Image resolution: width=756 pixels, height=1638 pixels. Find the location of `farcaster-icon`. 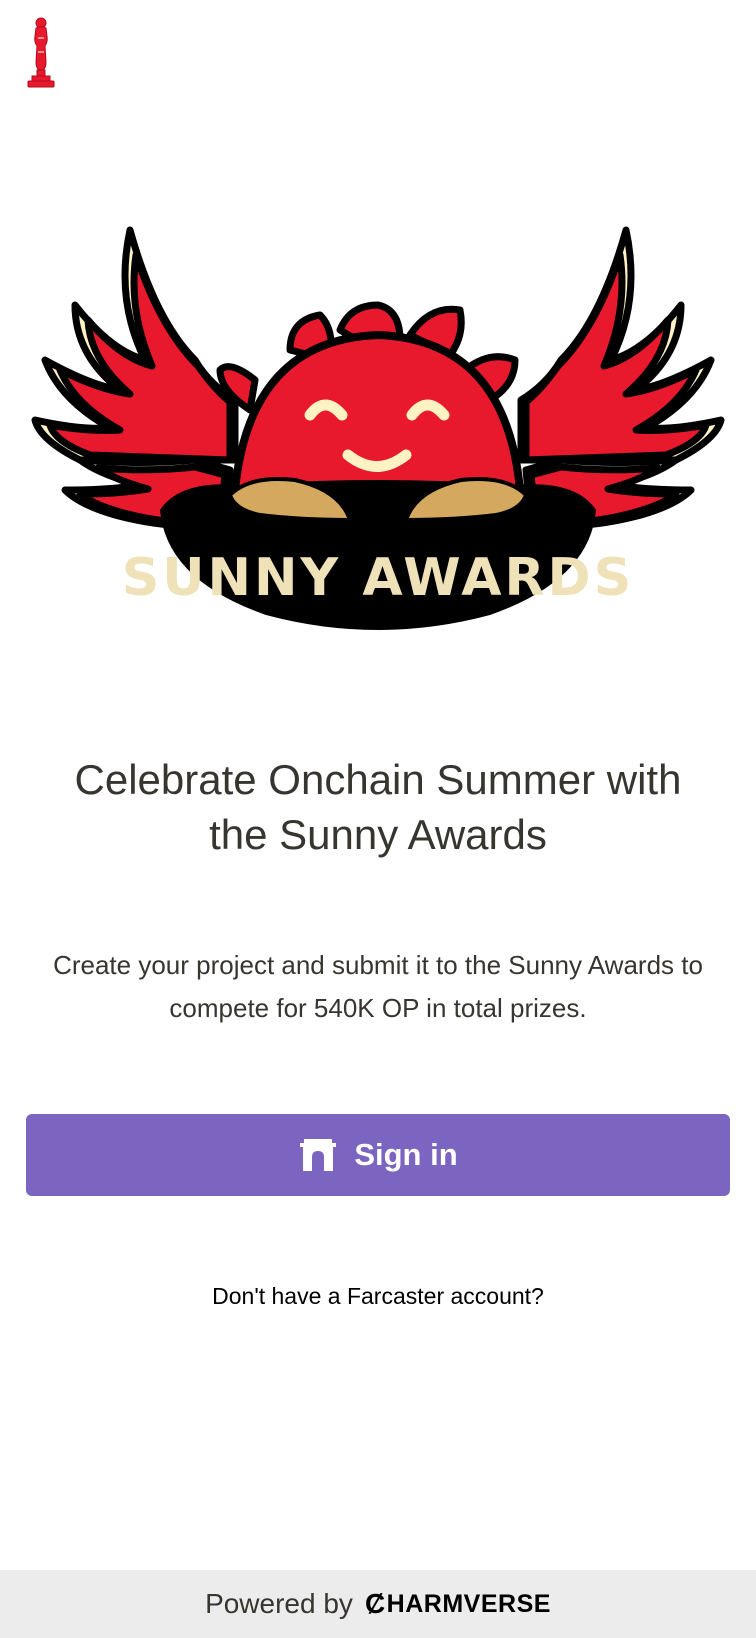

farcaster-icon is located at coordinates (318, 1155).